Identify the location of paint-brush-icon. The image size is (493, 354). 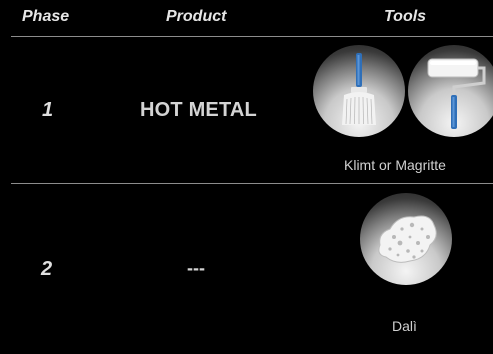
(359, 91).